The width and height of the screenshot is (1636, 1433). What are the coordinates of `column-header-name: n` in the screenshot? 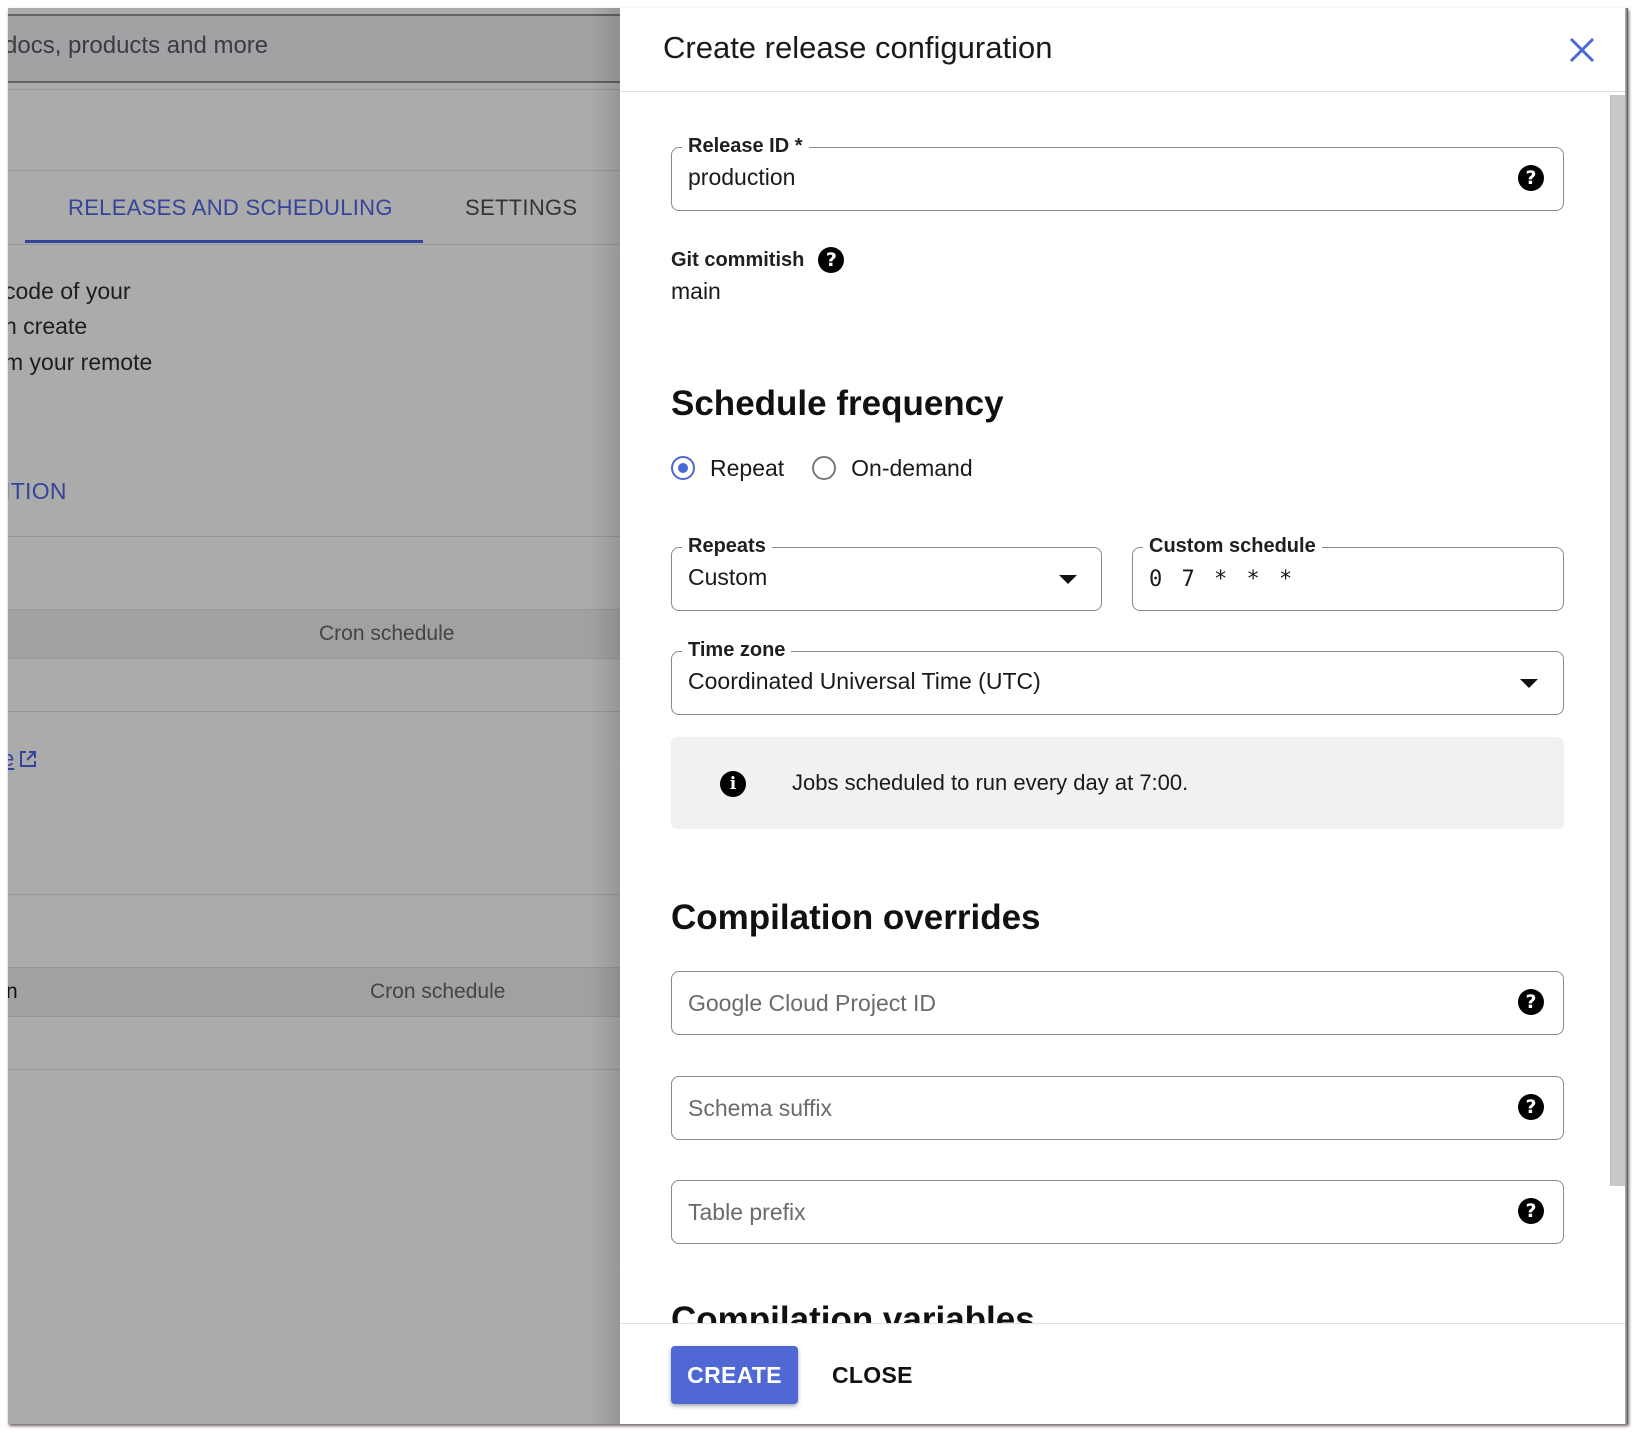 It's located at (13, 992).